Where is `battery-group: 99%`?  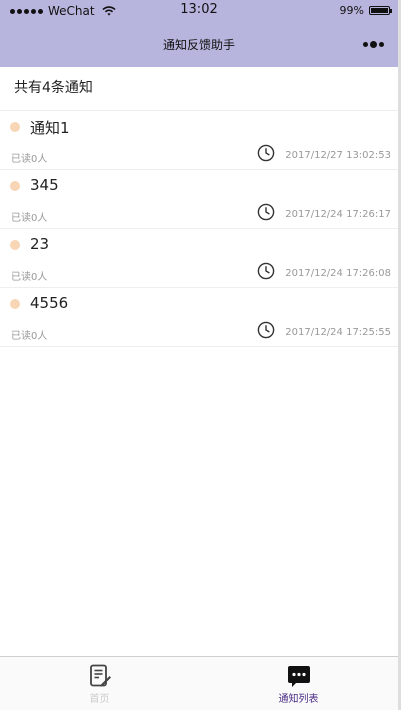 battery-group: 99% is located at coordinates (365, 10).